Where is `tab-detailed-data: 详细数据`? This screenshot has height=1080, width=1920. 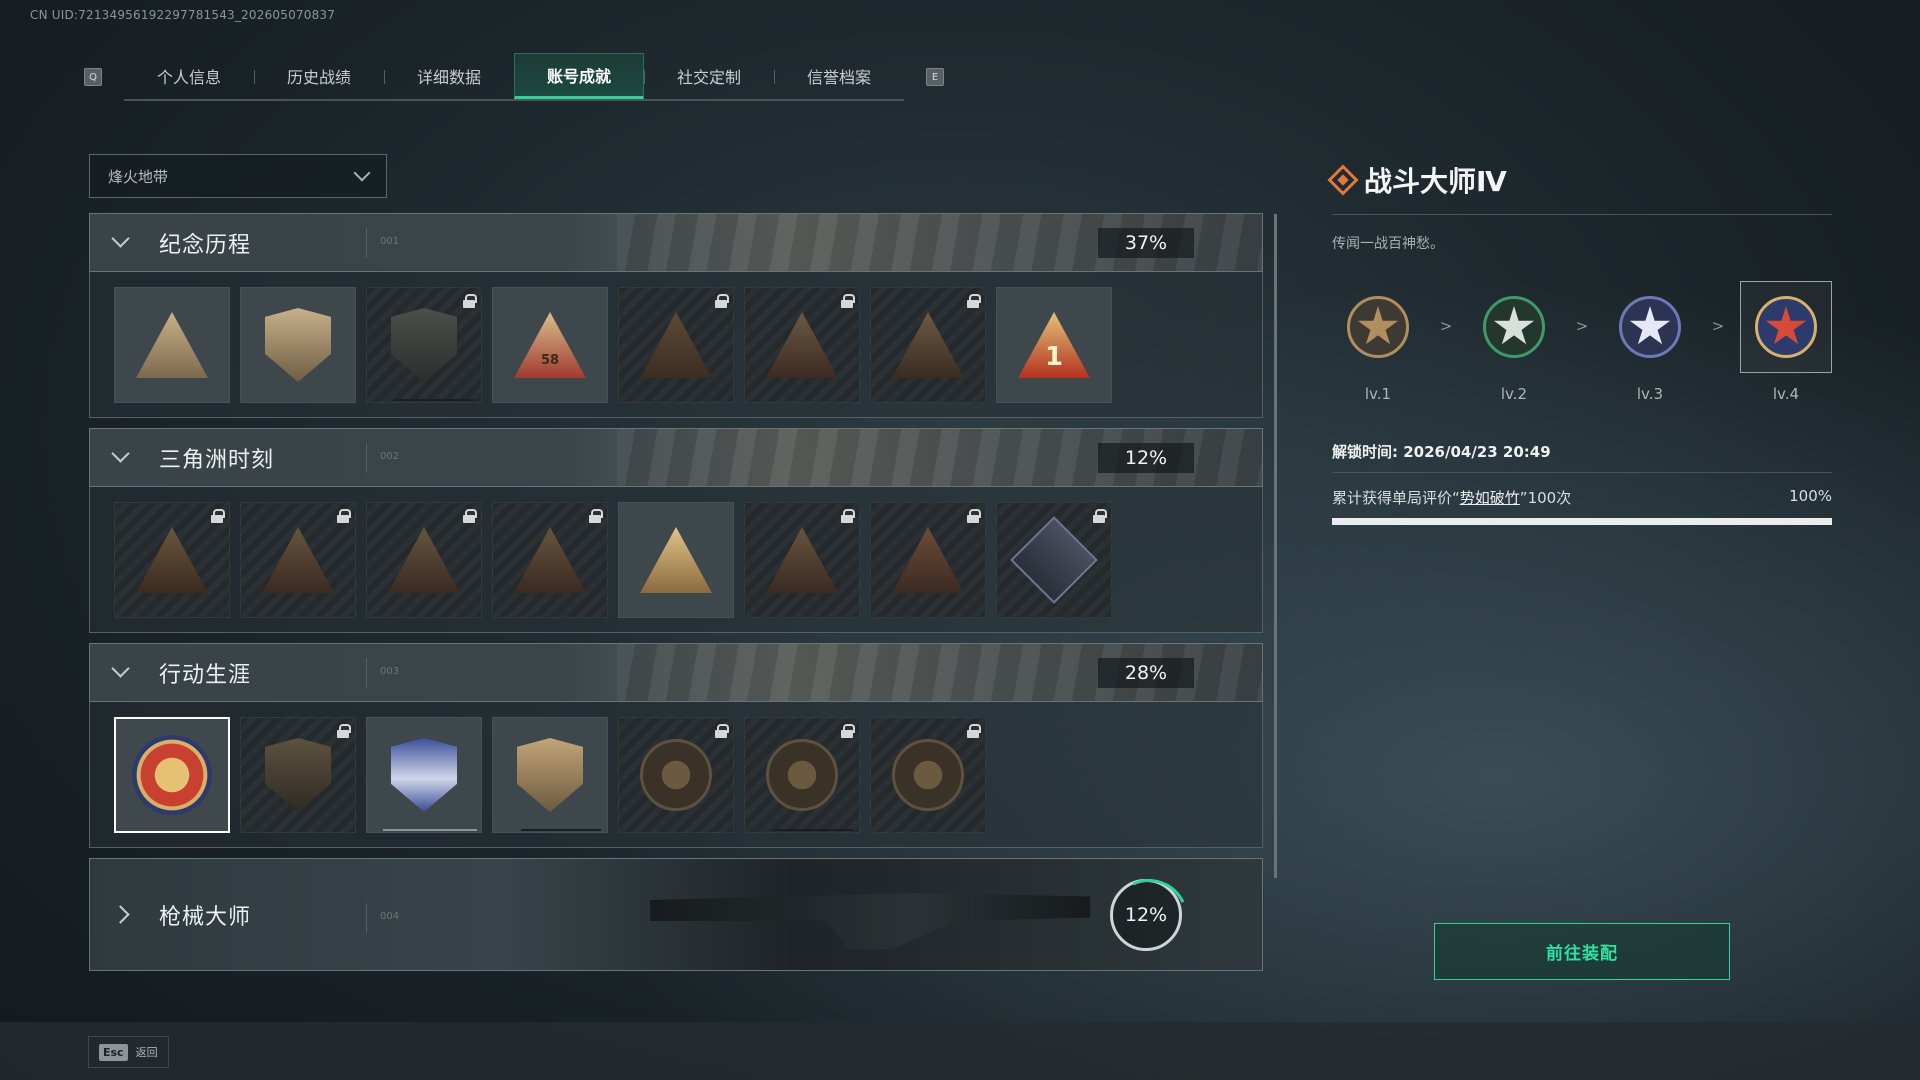 tab-detailed-data: 详细数据 is located at coordinates (449, 76).